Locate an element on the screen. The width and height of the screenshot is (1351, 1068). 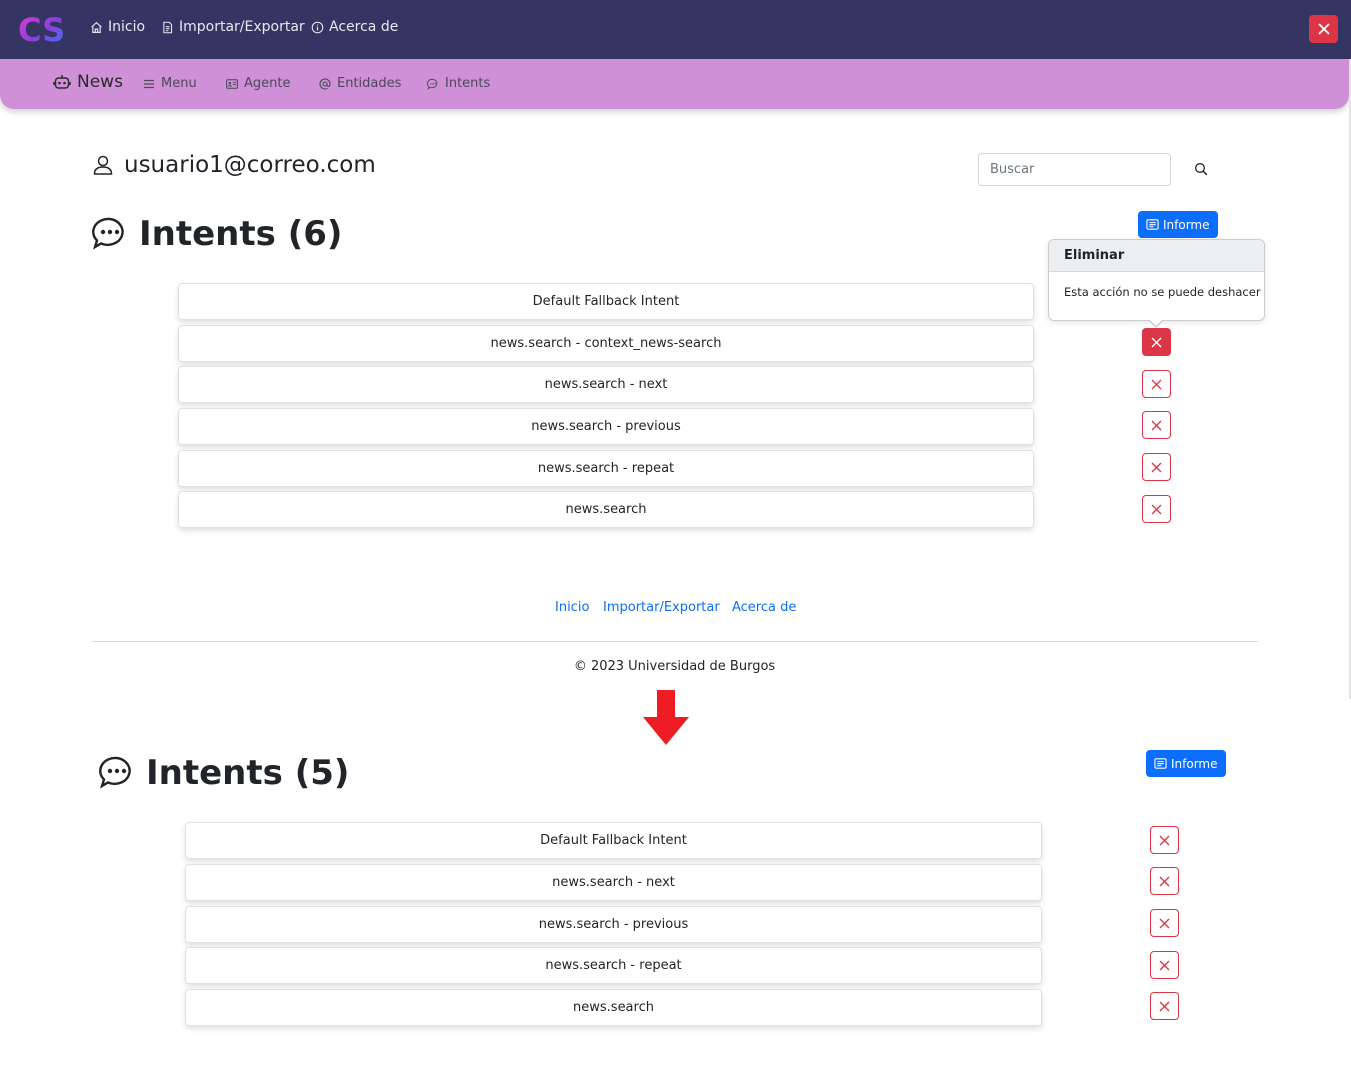
nav-link-importar-exportar: Importar/Exportar is located at coordinates (233, 27).